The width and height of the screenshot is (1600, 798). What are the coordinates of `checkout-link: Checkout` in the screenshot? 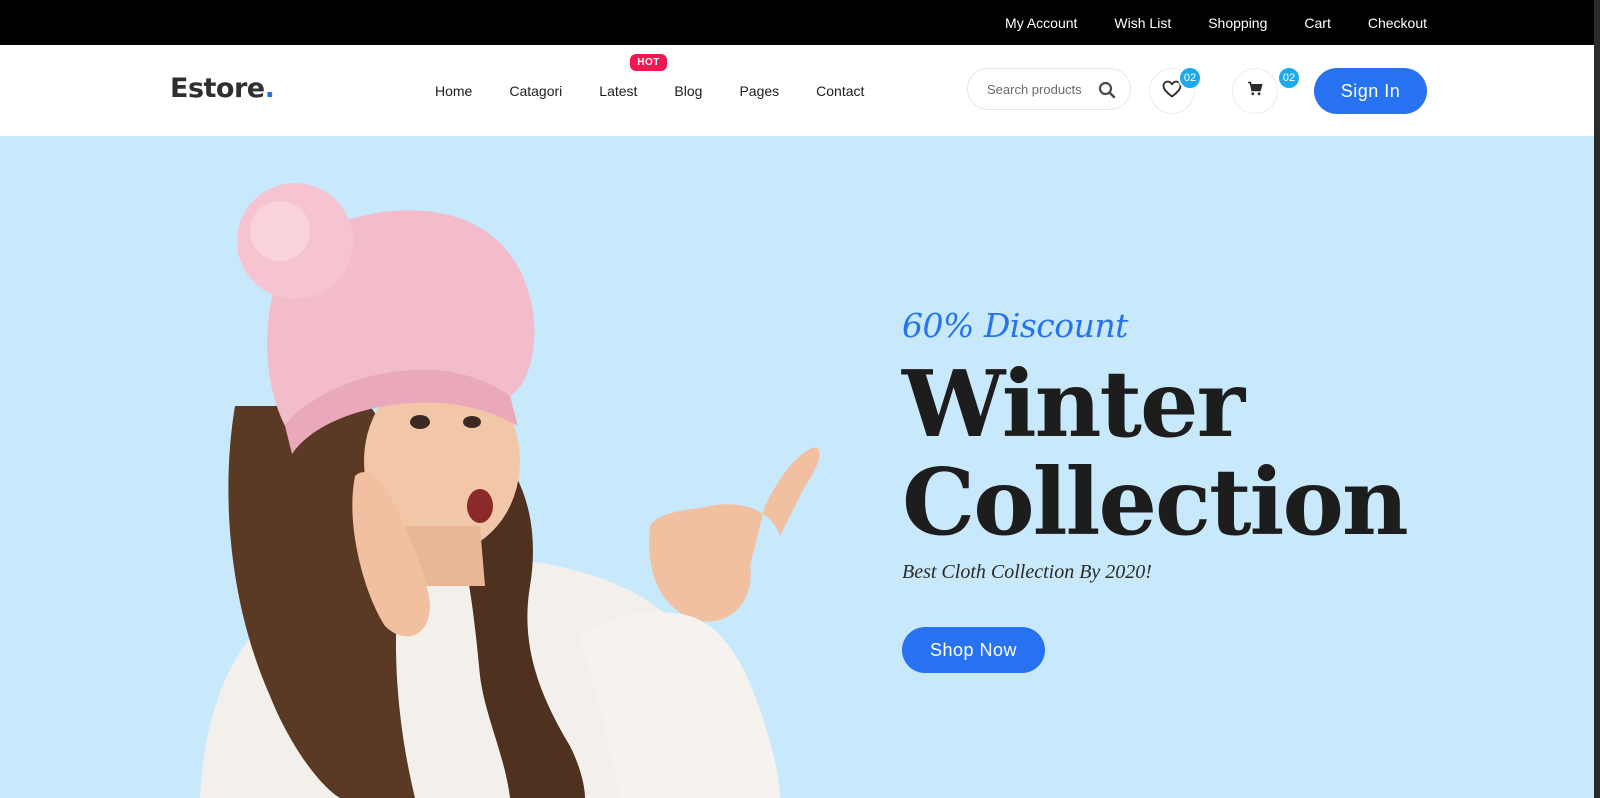 It's located at (1397, 23).